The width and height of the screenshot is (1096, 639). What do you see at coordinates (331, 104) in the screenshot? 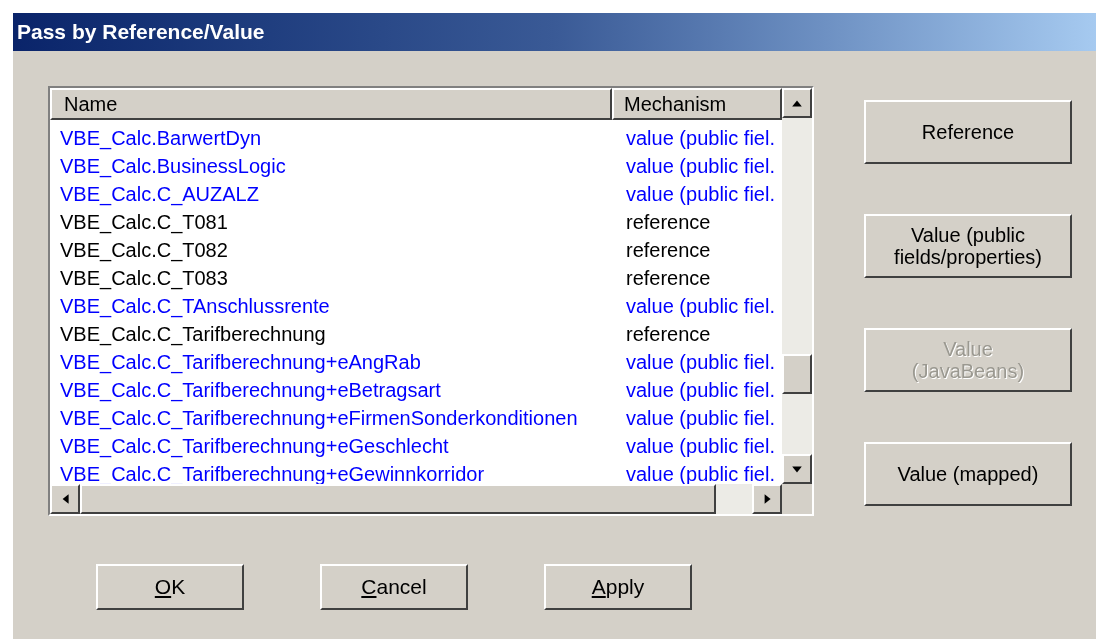
I see `column-header: Name` at bounding box center [331, 104].